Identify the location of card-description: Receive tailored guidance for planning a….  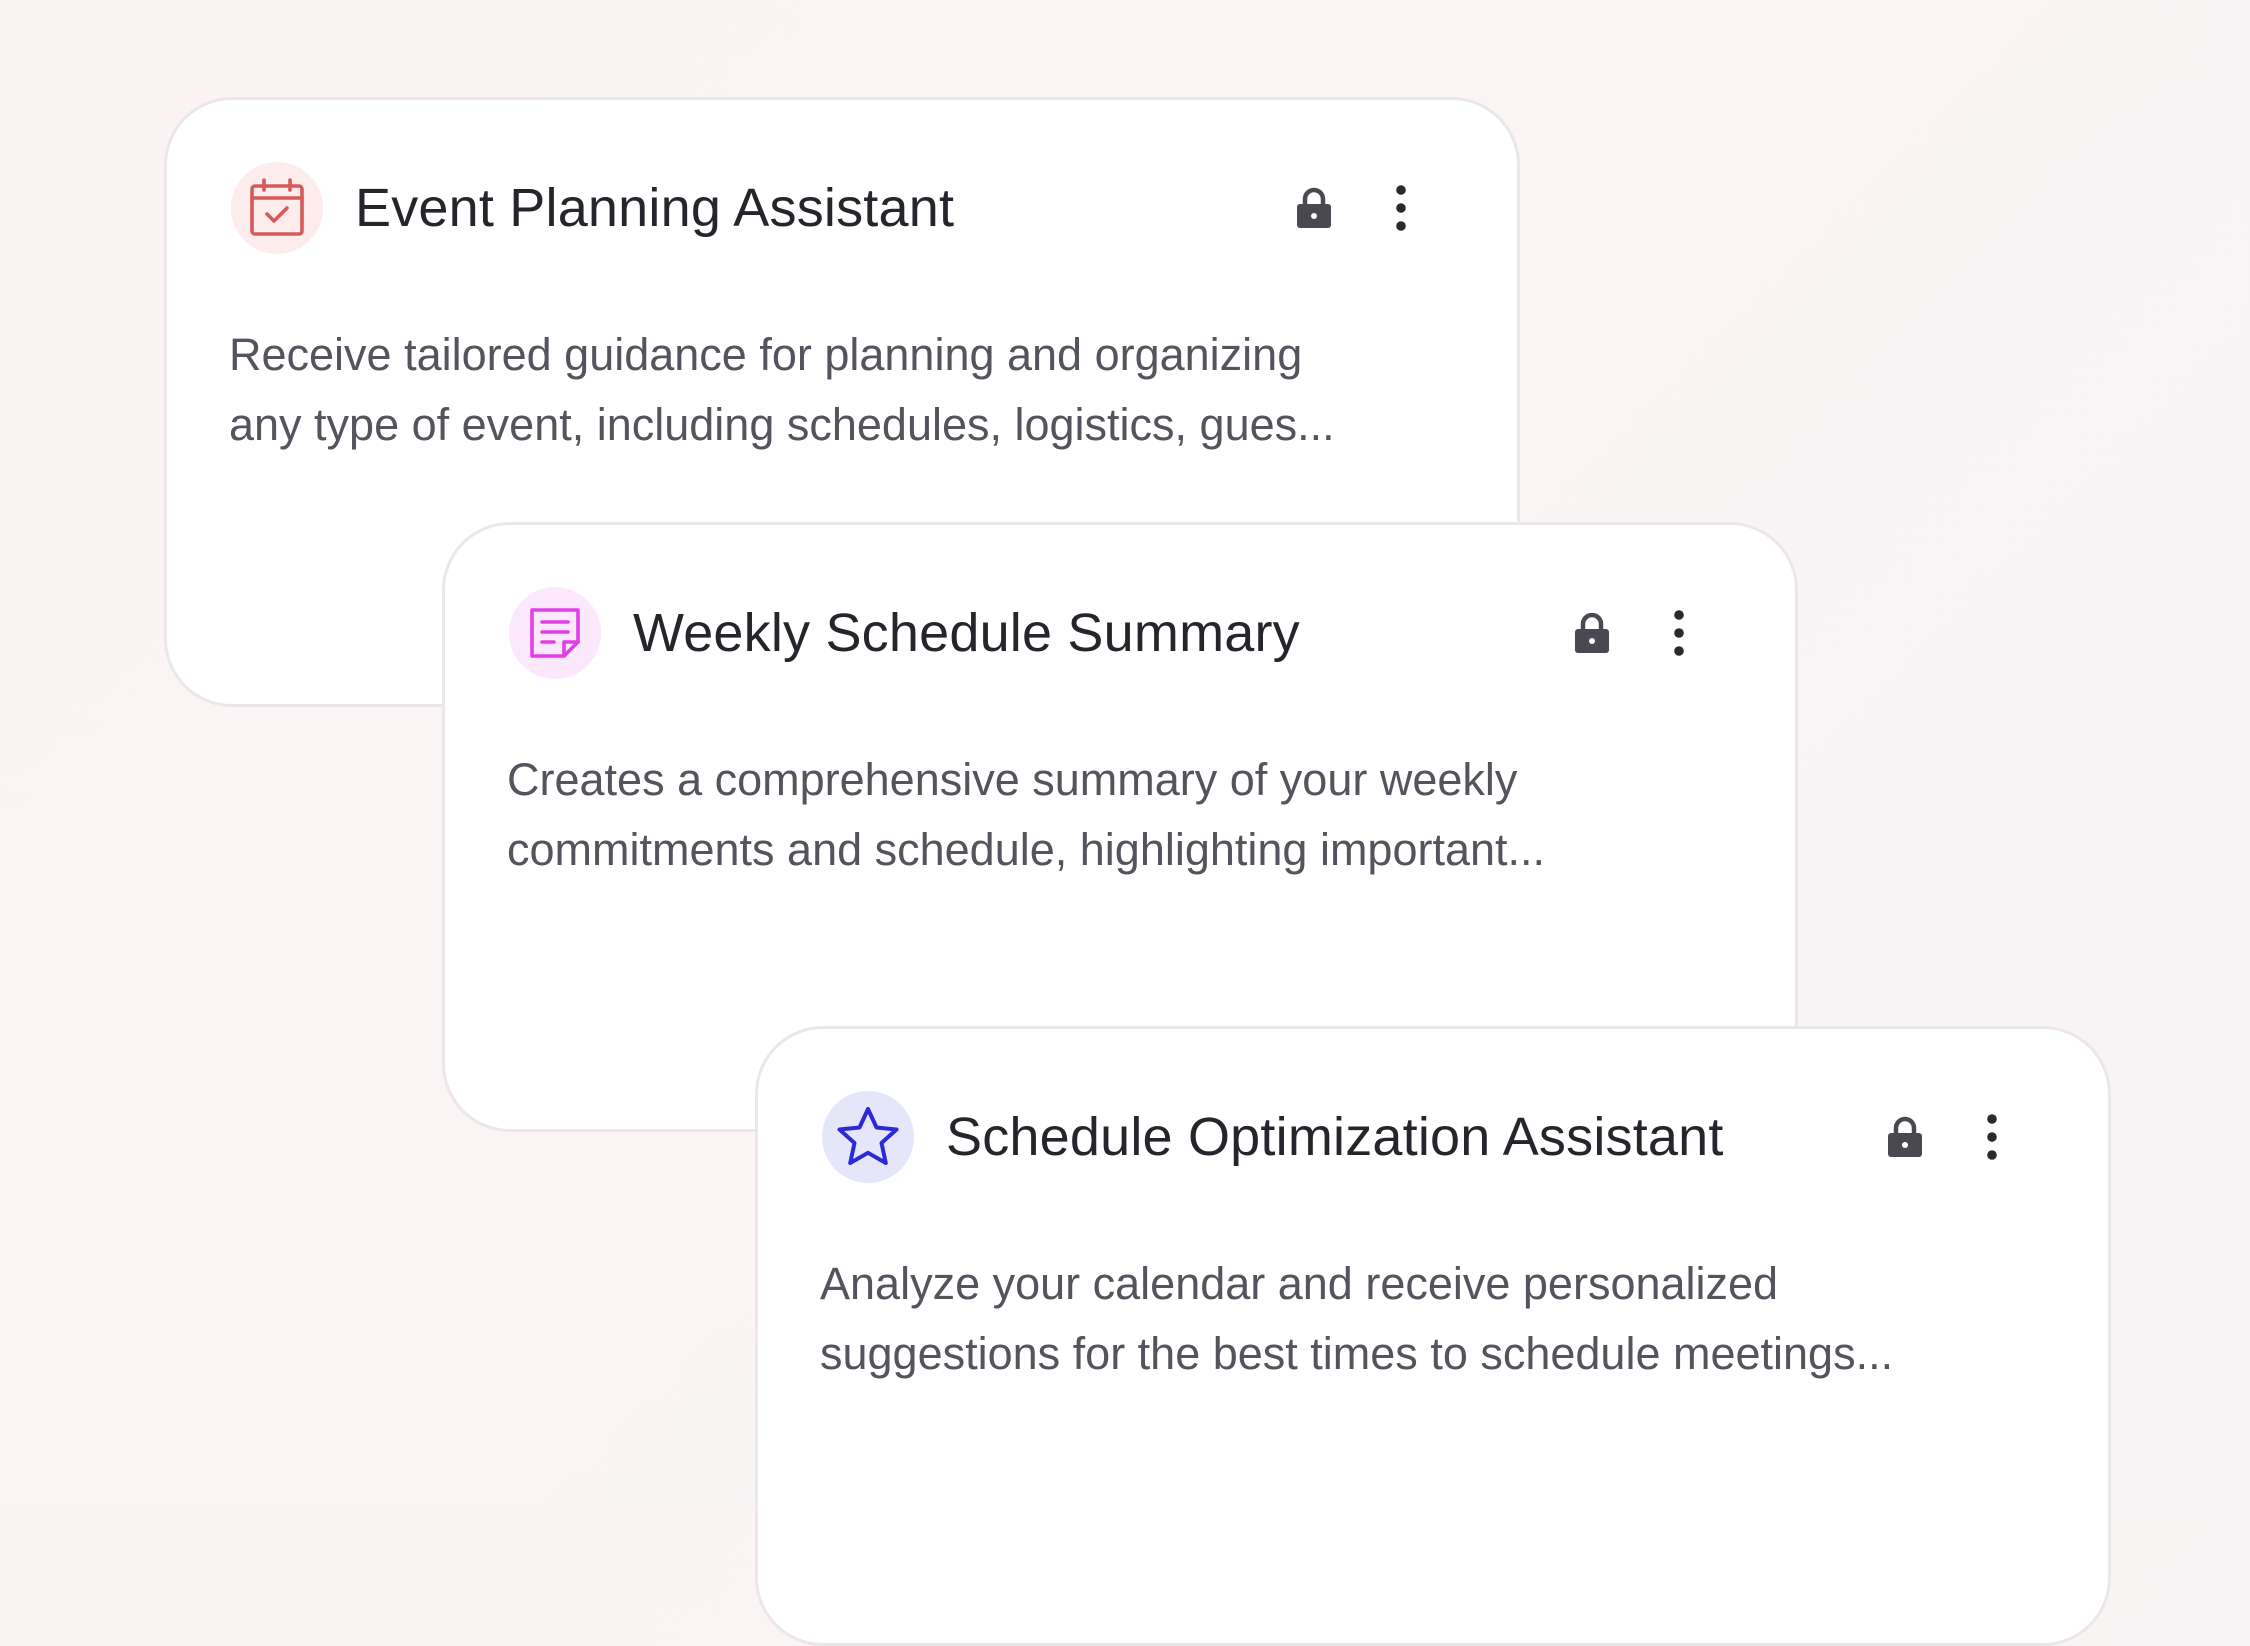
(782, 389).